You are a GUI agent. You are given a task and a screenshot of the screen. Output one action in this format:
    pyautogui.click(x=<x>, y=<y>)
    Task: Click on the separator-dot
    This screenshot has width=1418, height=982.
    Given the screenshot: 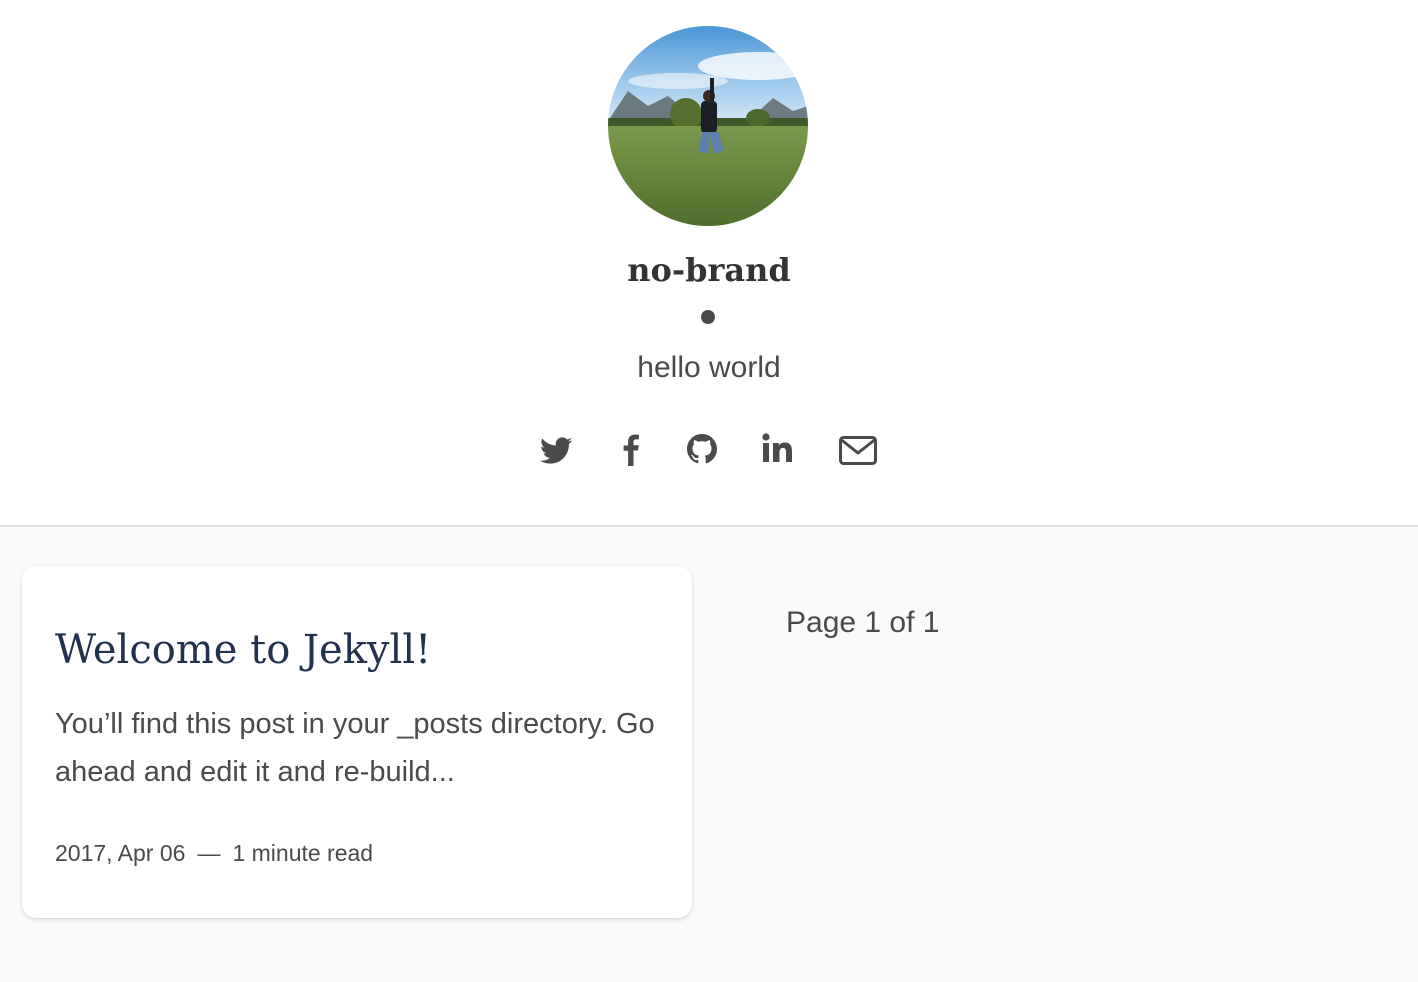 What is the action you would take?
    pyautogui.click(x=708, y=317)
    